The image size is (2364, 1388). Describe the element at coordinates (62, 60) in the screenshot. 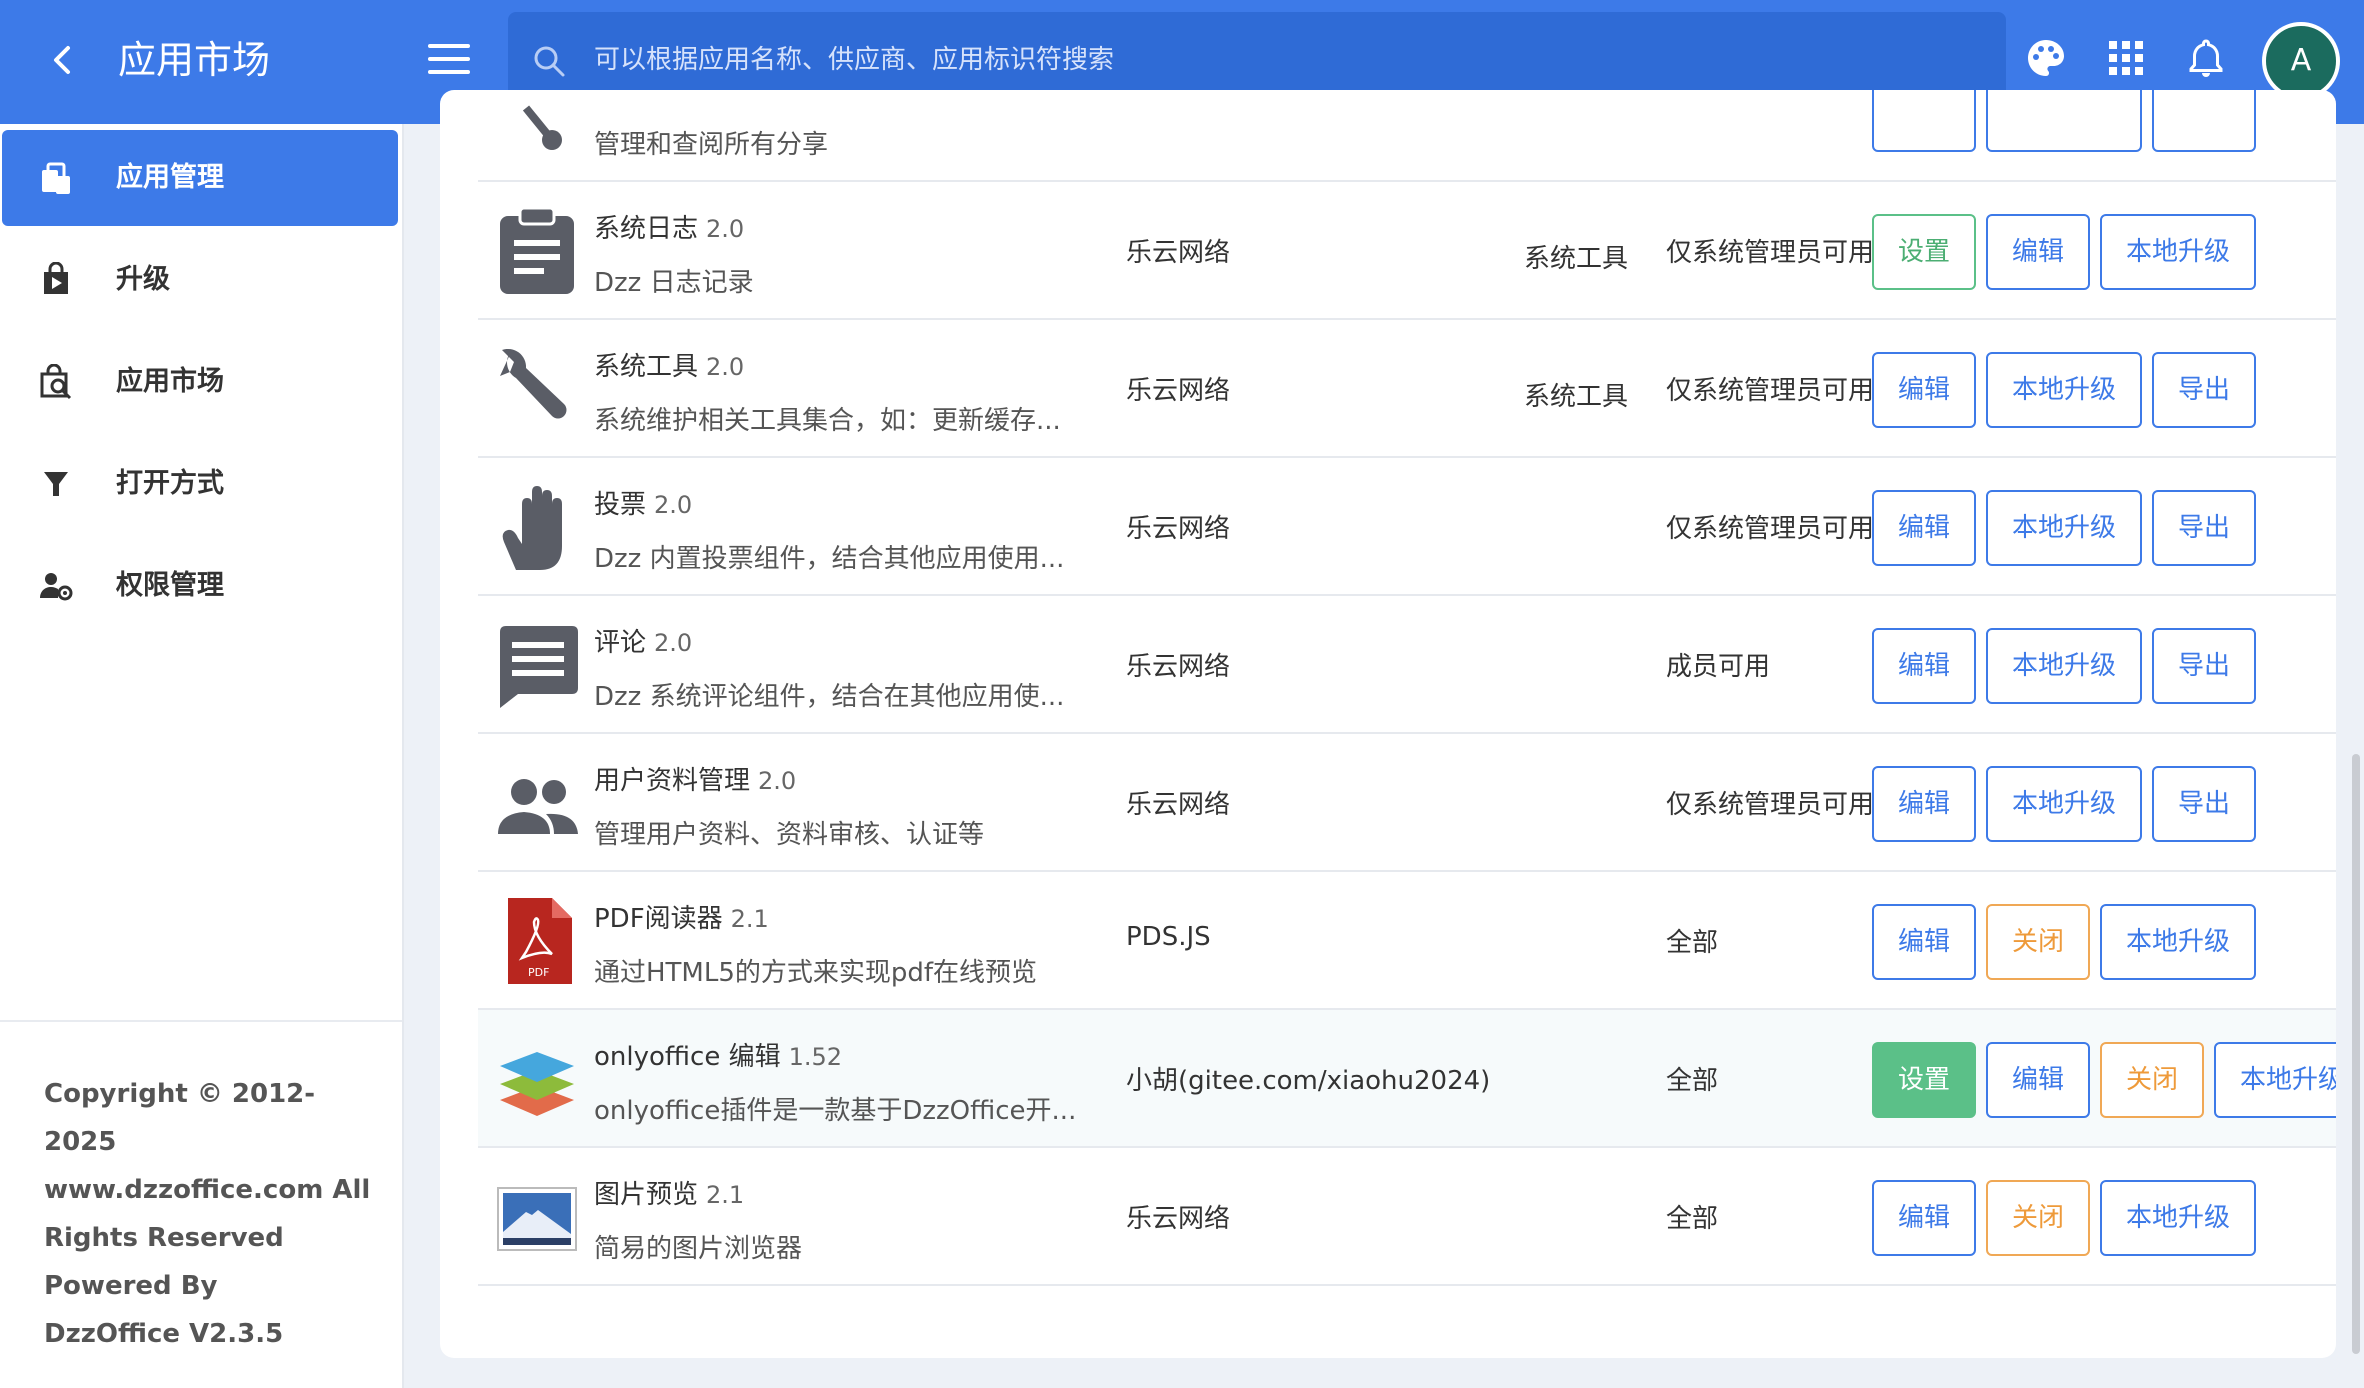

I see `back-arrow-icon` at that location.